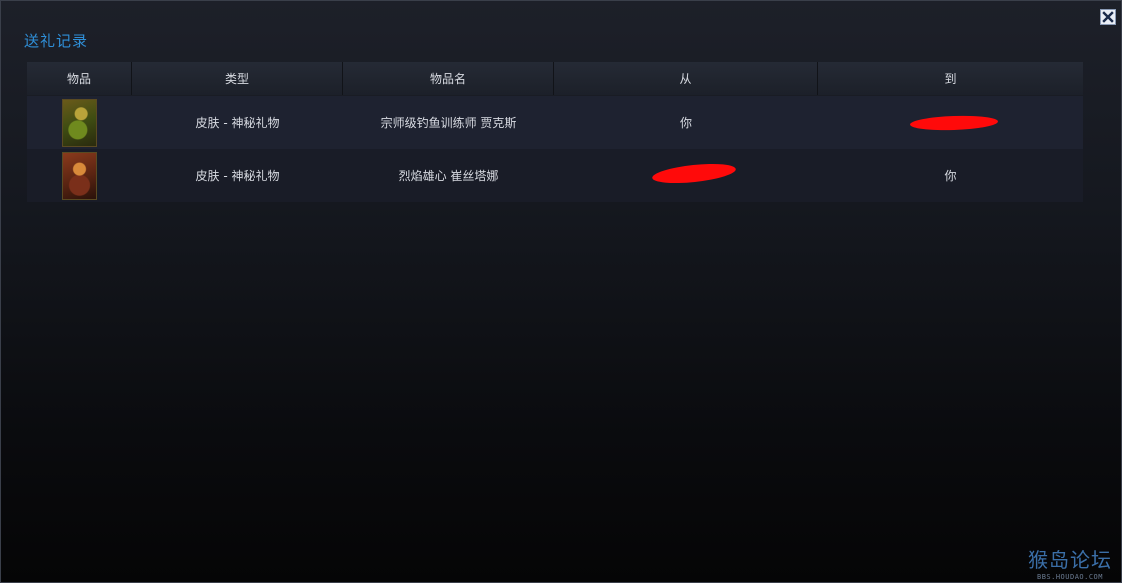 The height and width of the screenshot is (583, 1122). What do you see at coordinates (237, 78) in the screenshot?
I see `column-header-type: 类型` at bounding box center [237, 78].